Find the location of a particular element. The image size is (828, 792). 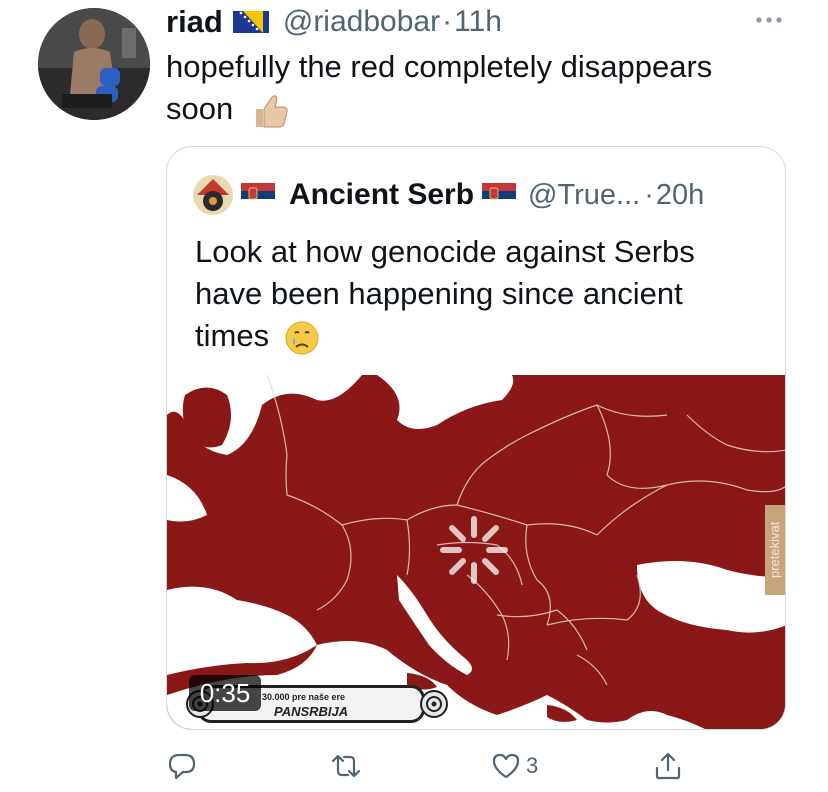

banner-scroll-right-icon is located at coordinates (434, 704).